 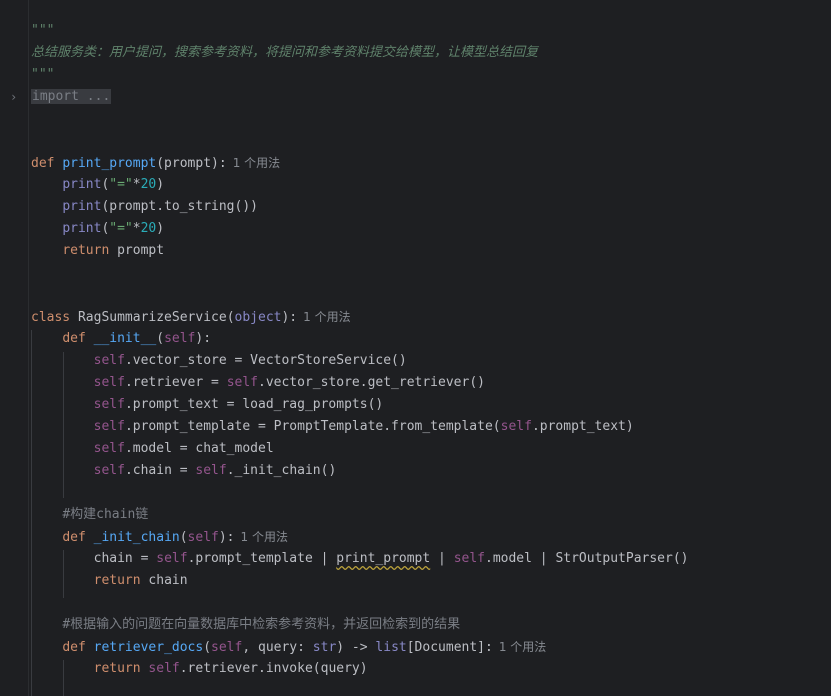 I want to click on docstring-text: 总结服务类：用户提问，搜索参考资料，将提问和参考资料提交给模型，让模型总结回复, so click(x=285, y=52).